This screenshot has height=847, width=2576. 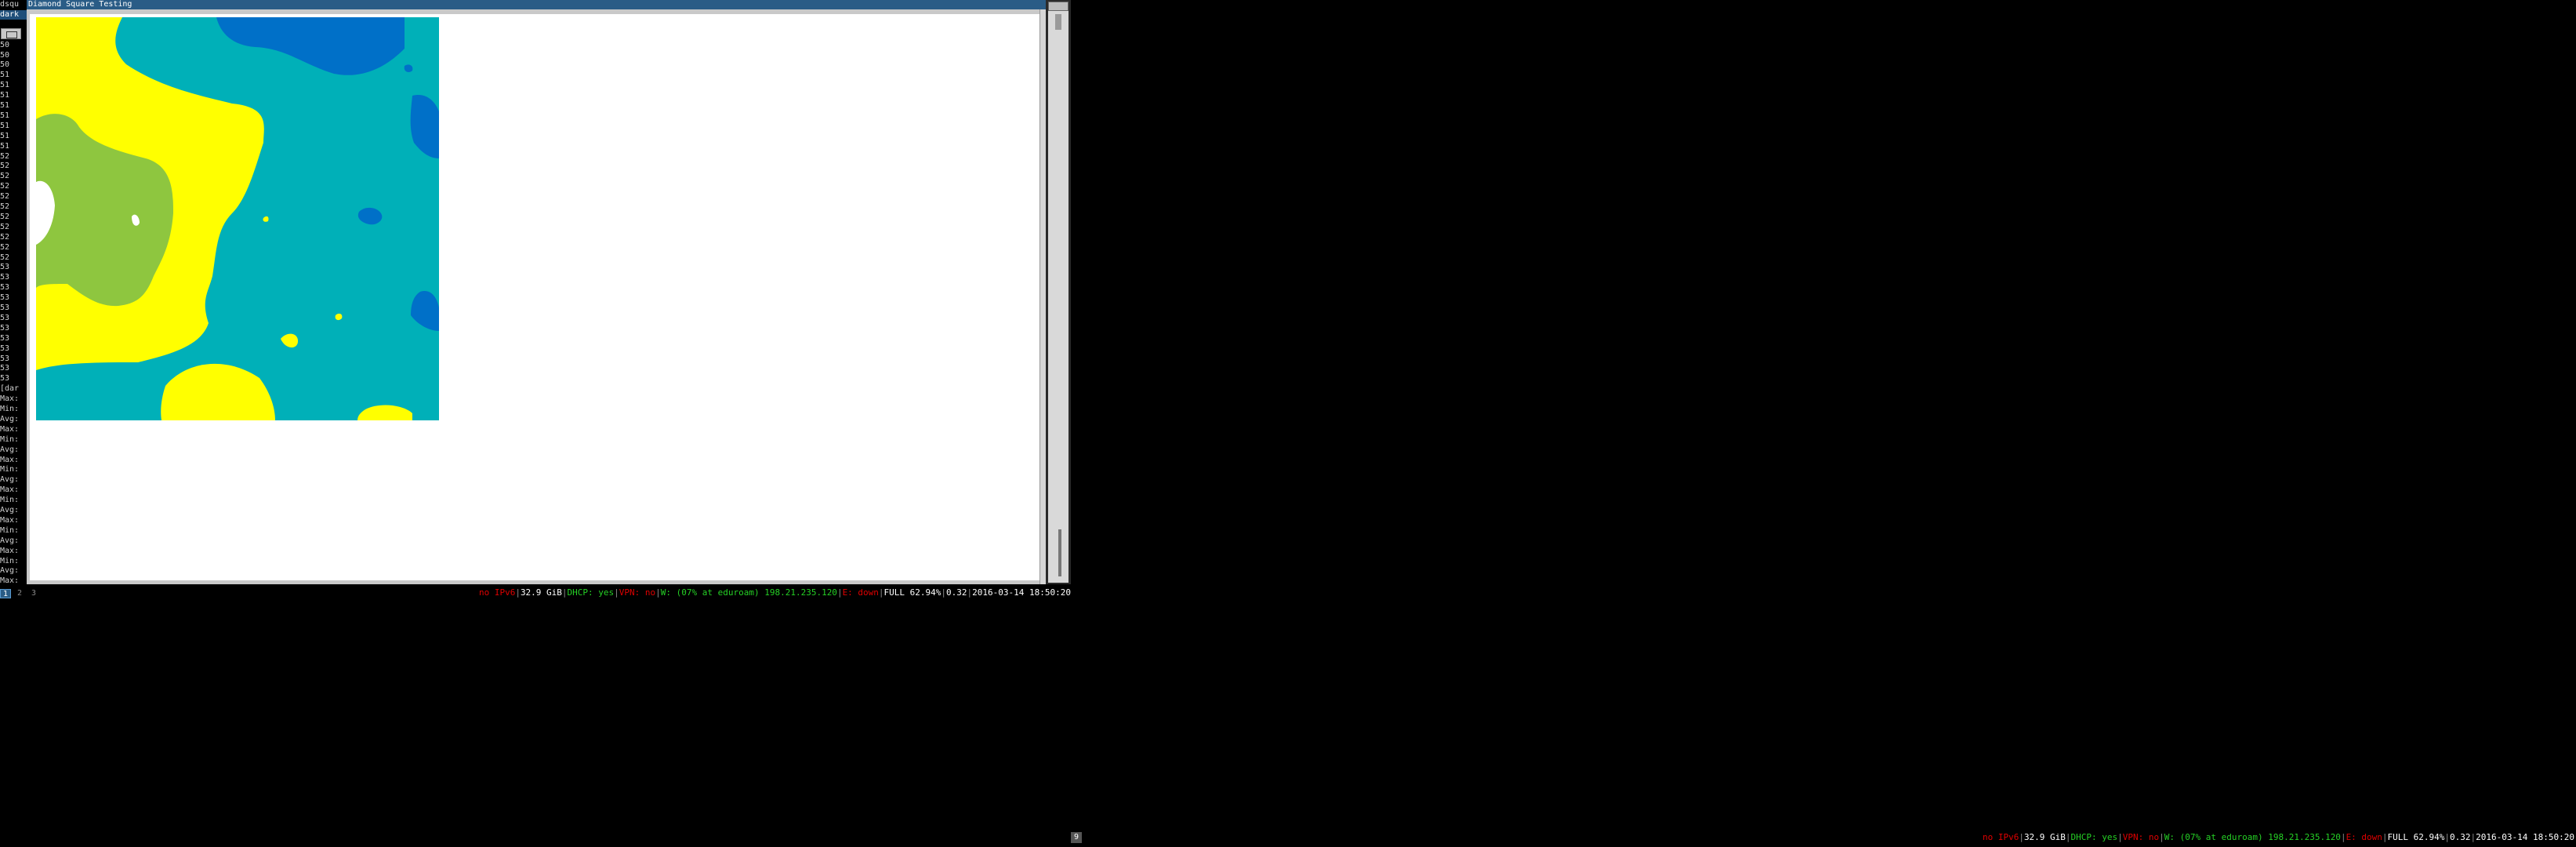 What do you see at coordinates (1043, 296) in the screenshot?
I see `window-border-strip` at bounding box center [1043, 296].